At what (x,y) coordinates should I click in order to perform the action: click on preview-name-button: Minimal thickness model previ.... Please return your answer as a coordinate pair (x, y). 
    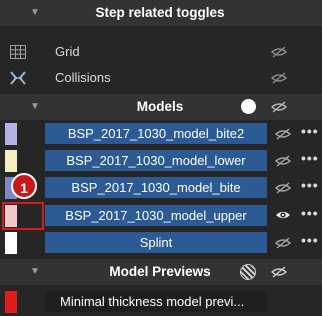
    Looking at the image, I should click on (156, 301).